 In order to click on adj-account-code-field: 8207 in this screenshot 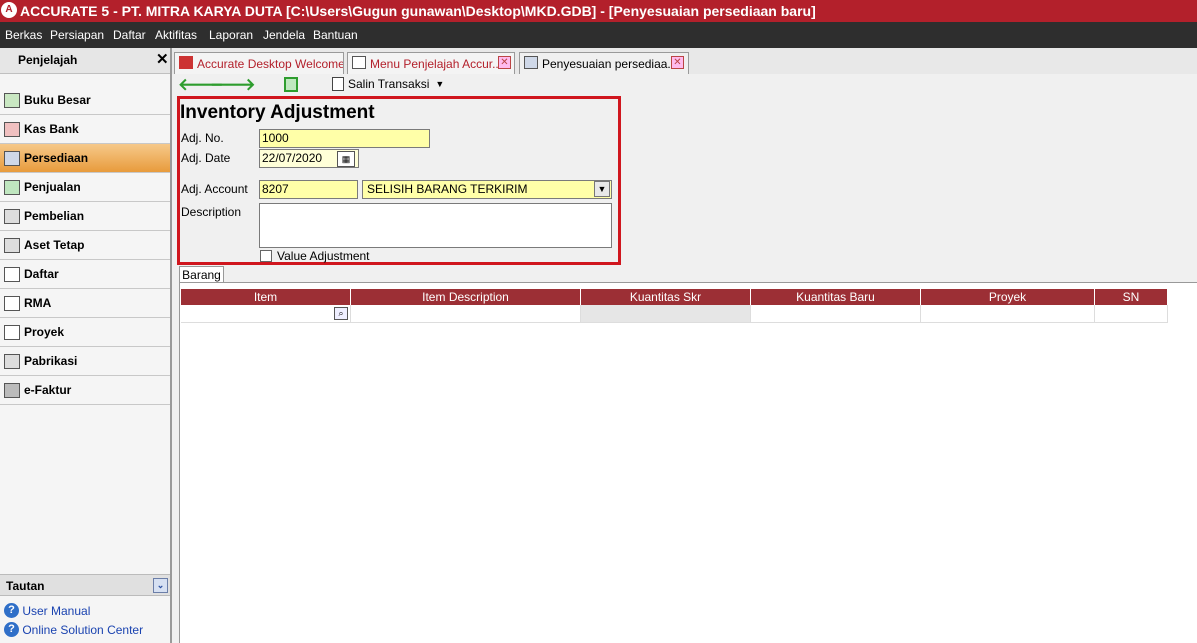, I will do `click(308, 189)`.